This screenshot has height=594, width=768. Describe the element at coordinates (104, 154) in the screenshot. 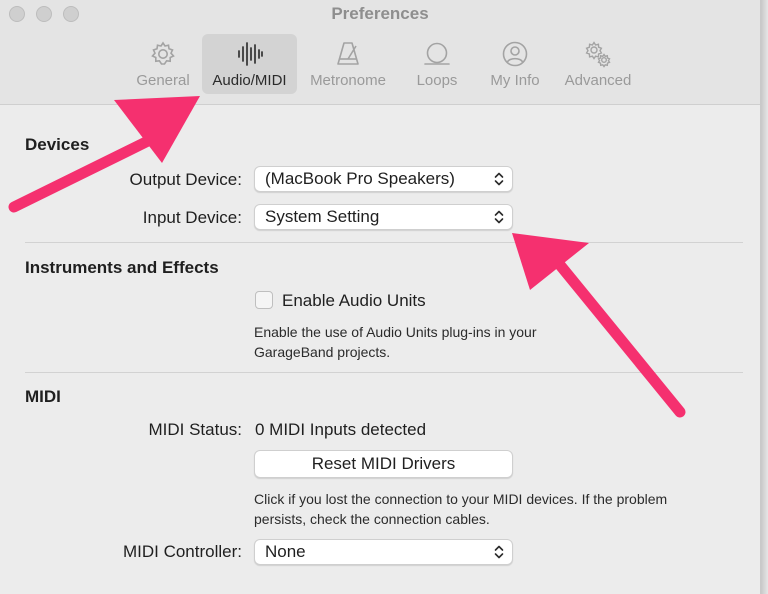

I see `arrow-to-audio-midi-tab` at that location.